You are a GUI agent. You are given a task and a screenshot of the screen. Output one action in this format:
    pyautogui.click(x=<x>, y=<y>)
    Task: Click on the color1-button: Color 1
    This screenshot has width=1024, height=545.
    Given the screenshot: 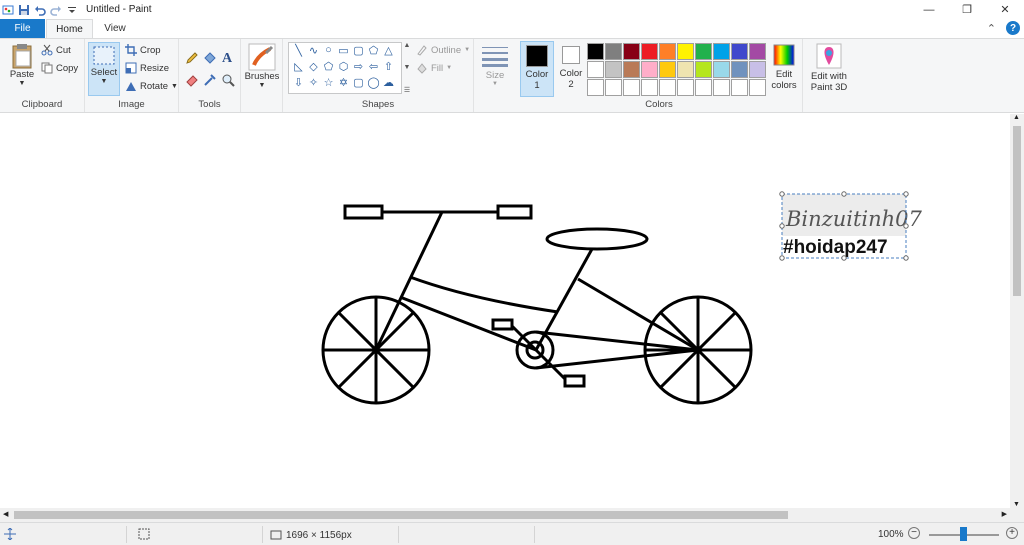 What is the action you would take?
    pyautogui.click(x=537, y=69)
    